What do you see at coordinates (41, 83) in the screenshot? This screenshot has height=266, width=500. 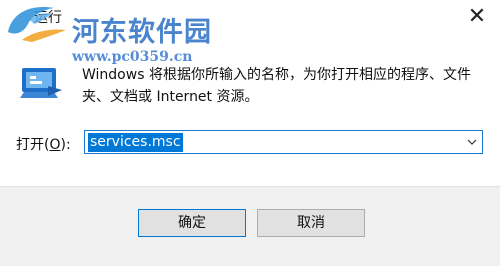 I see `run-icon` at bounding box center [41, 83].